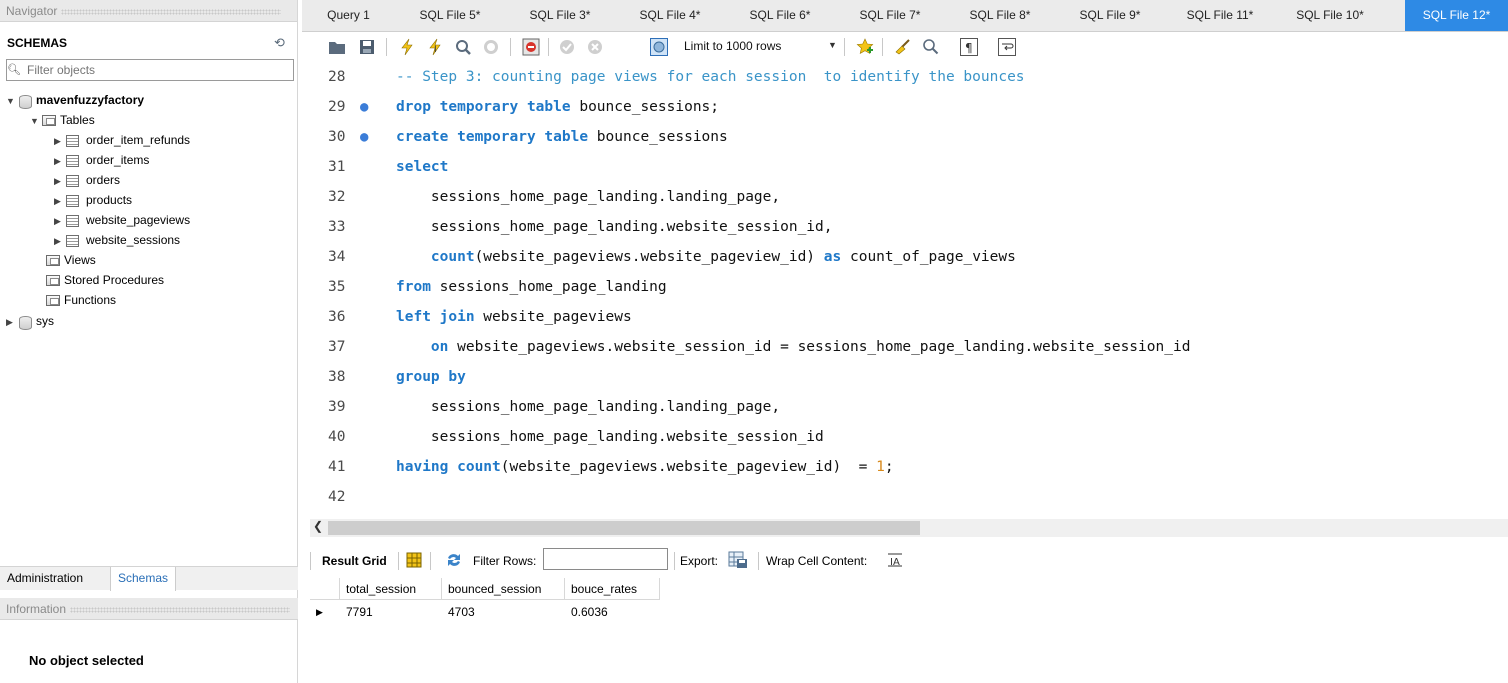  What do you see at coordinates (143, 579) in the screenshot?
I see `tab-schemas: Schemas` at bounding box center [143, 579].